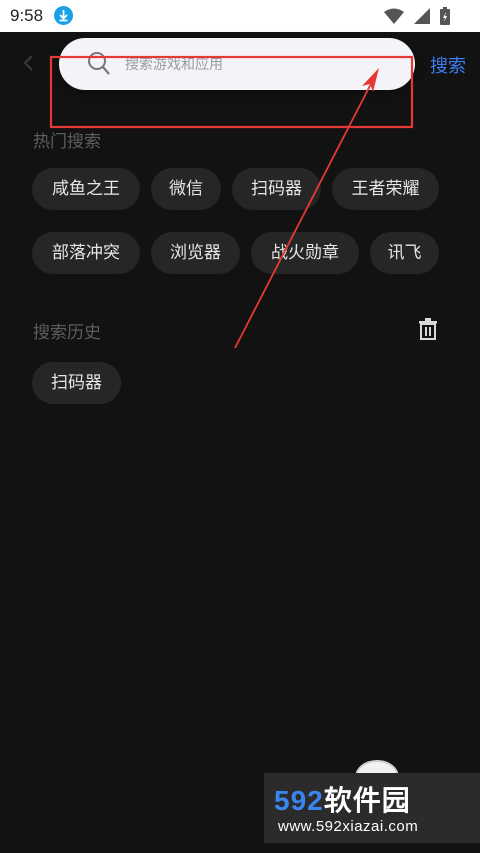 The width and height of the screenshot is (480, 853). I want to click on annotation-arrow-line, so click(305, 211).